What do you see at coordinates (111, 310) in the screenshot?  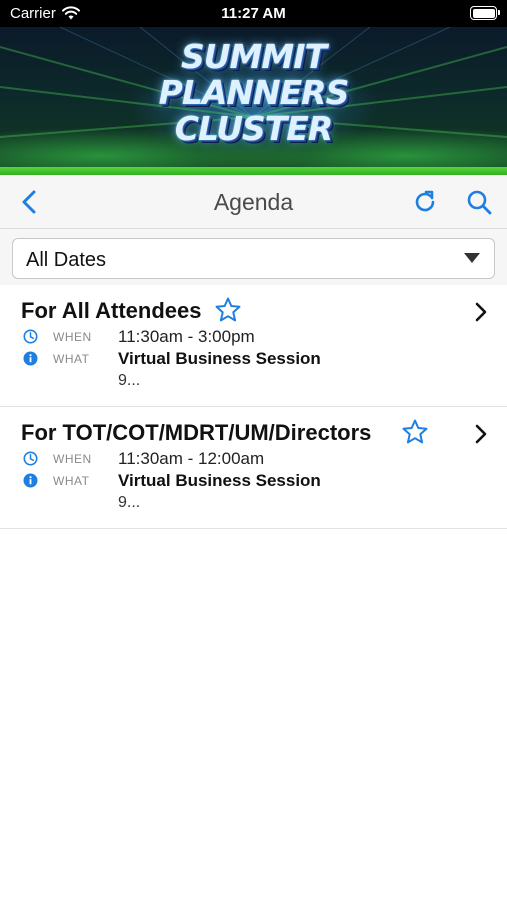 I see `agenda-item-title: For All Attendees` at bounding box center [111, 310].